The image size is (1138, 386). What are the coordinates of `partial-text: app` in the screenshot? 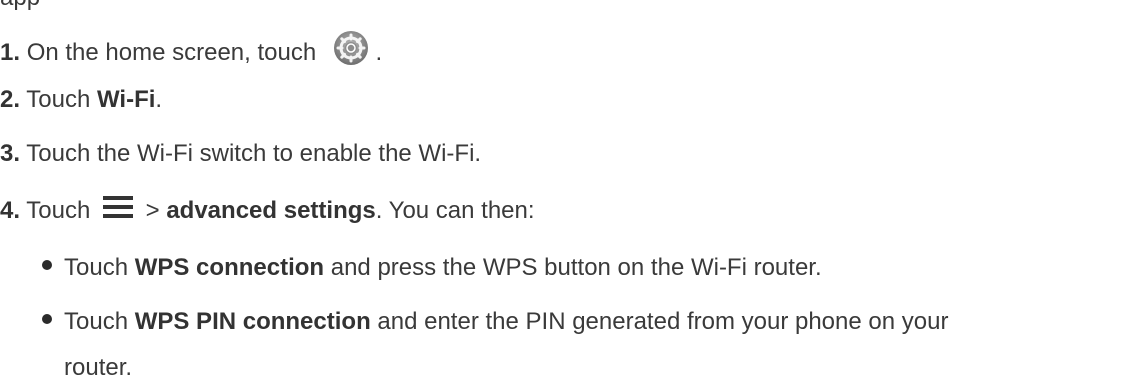 It's located at (20, 5).